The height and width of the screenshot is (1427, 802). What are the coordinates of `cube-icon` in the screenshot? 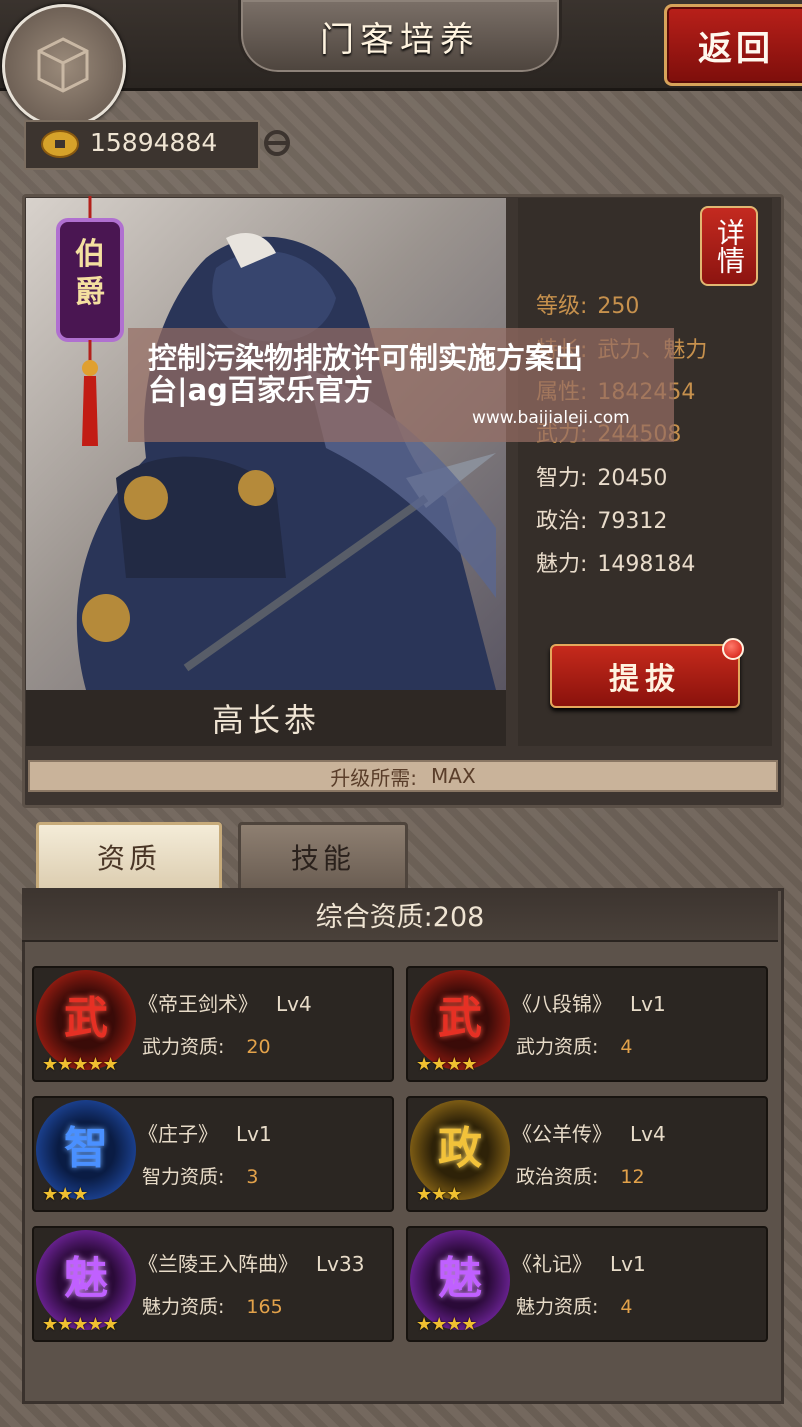 It's located at (63, 65).